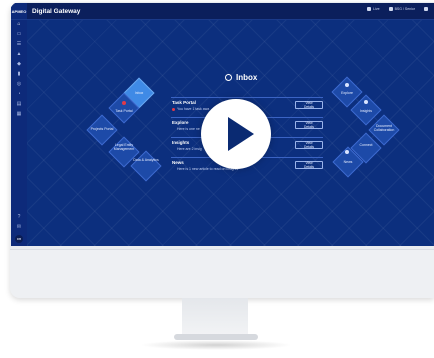  What do you see at coordinates (19, 64) in the screenshot?
I see `entity-icon: ◆` at bounding box center [19, 64].